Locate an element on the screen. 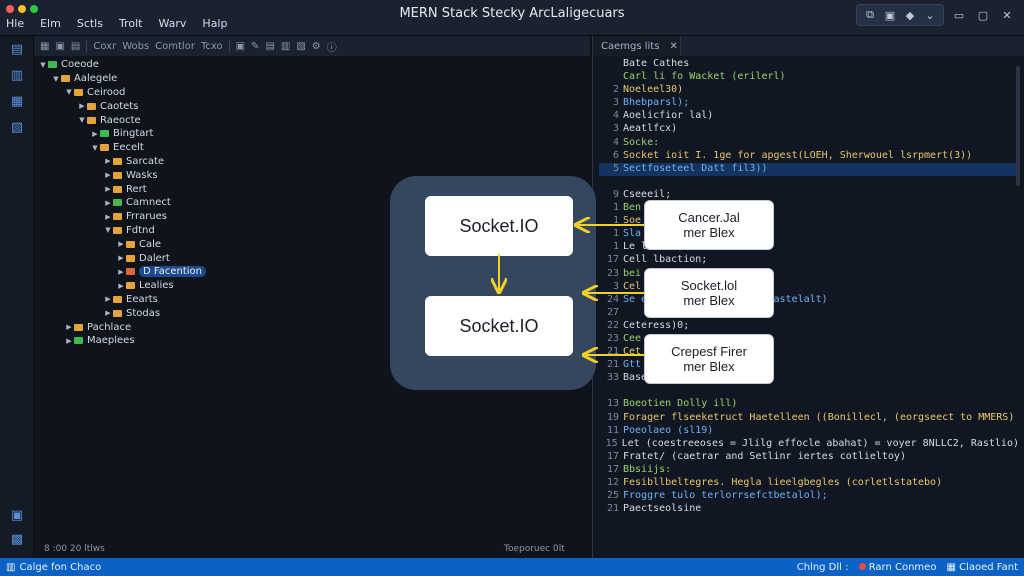 This screenshot has width=1024, height=576. tree-item-label: Stodas is located at coordinates (143, 313).